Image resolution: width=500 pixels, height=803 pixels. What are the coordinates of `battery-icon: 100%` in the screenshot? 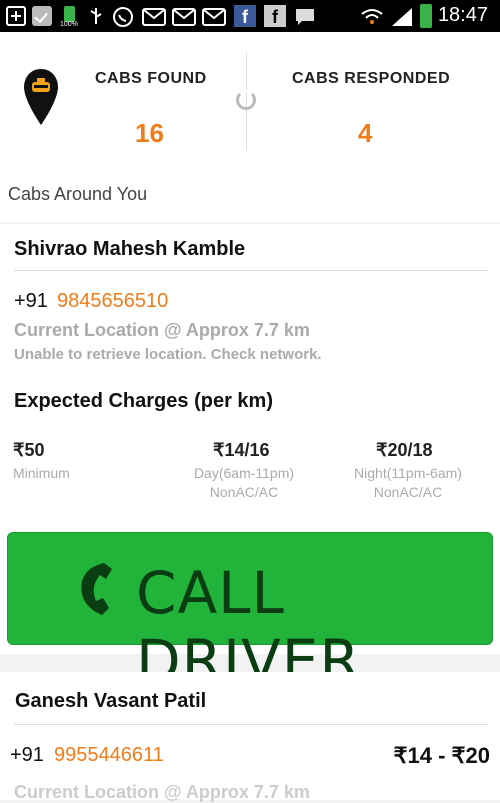 It's located at (70, 17).